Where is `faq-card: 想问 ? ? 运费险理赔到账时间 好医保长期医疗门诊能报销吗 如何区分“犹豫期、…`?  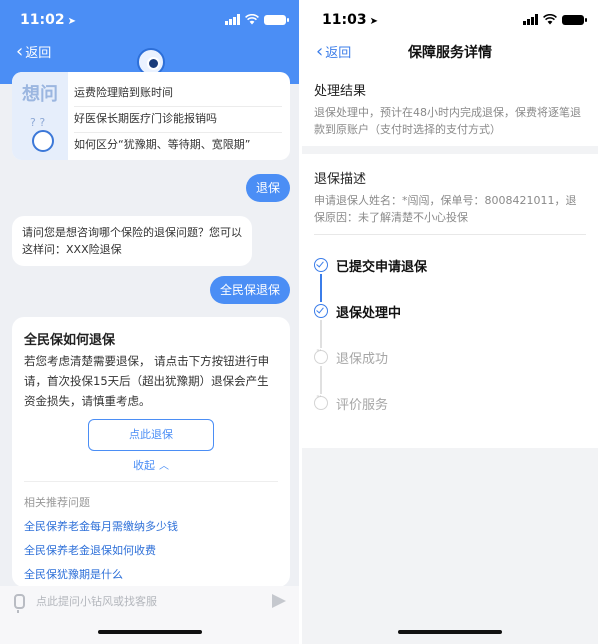
faq-card: 想问 ? ? 运费险理赔到账时间 好医保长期医疗门诊能报销吗 如何区分“犹豫期、… is located at coordinates (151, 116).